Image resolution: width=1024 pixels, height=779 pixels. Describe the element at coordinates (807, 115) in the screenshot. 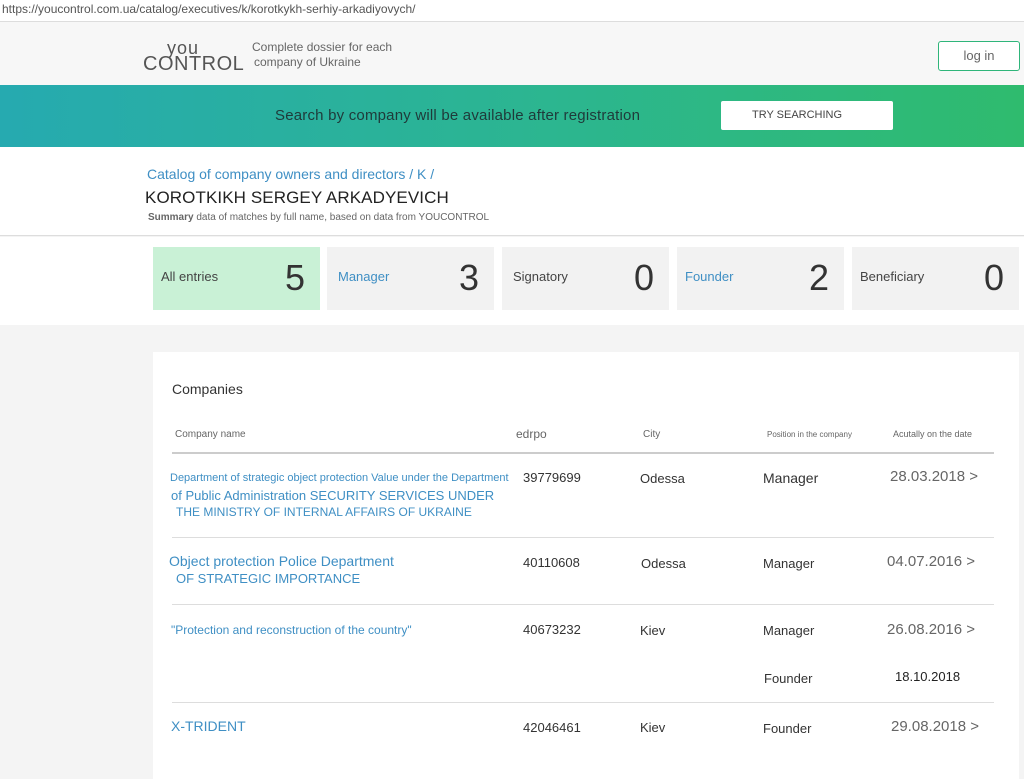

I see `try-searching-button: TRY SEARCHING` at that location.